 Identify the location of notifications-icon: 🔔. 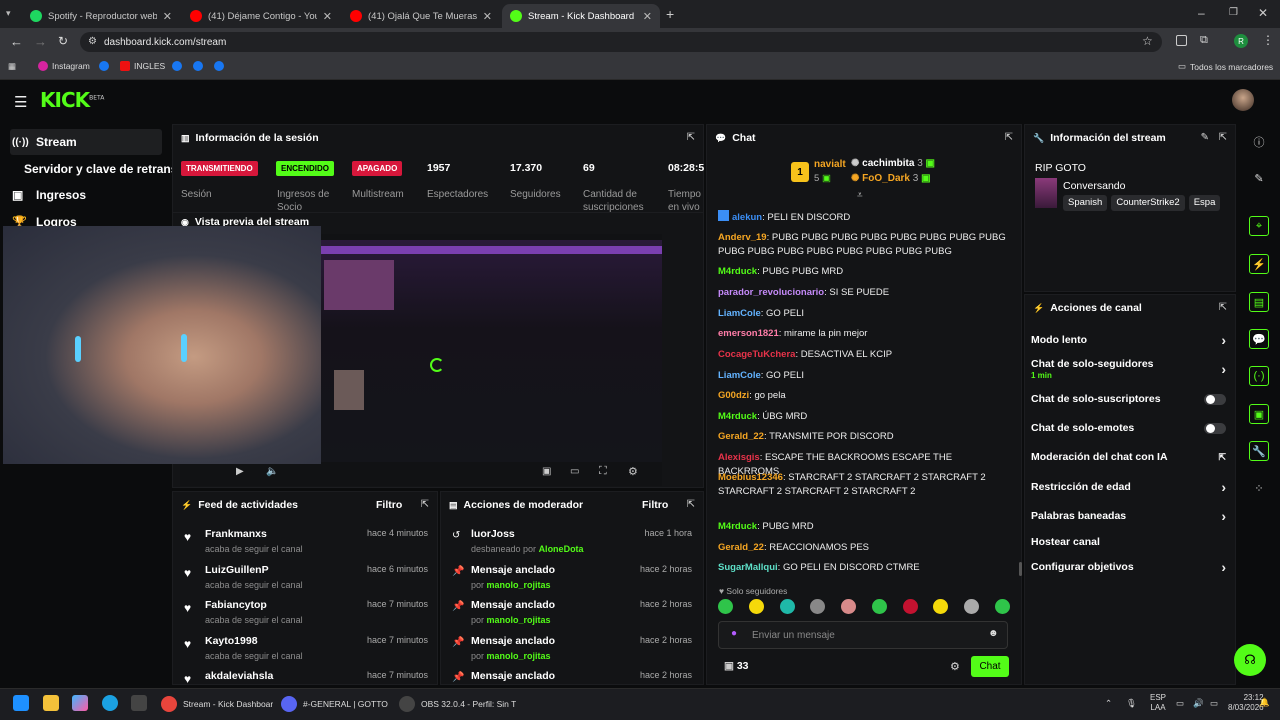
(1264, 702).